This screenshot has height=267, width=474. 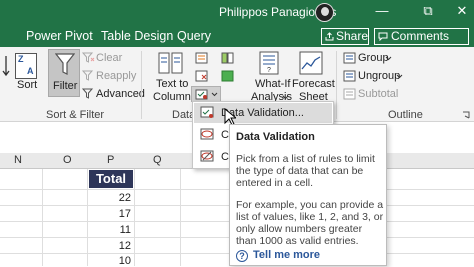 I want to click on sort-filter-group-label: Sort & Filter, so click(x=75, y=115).